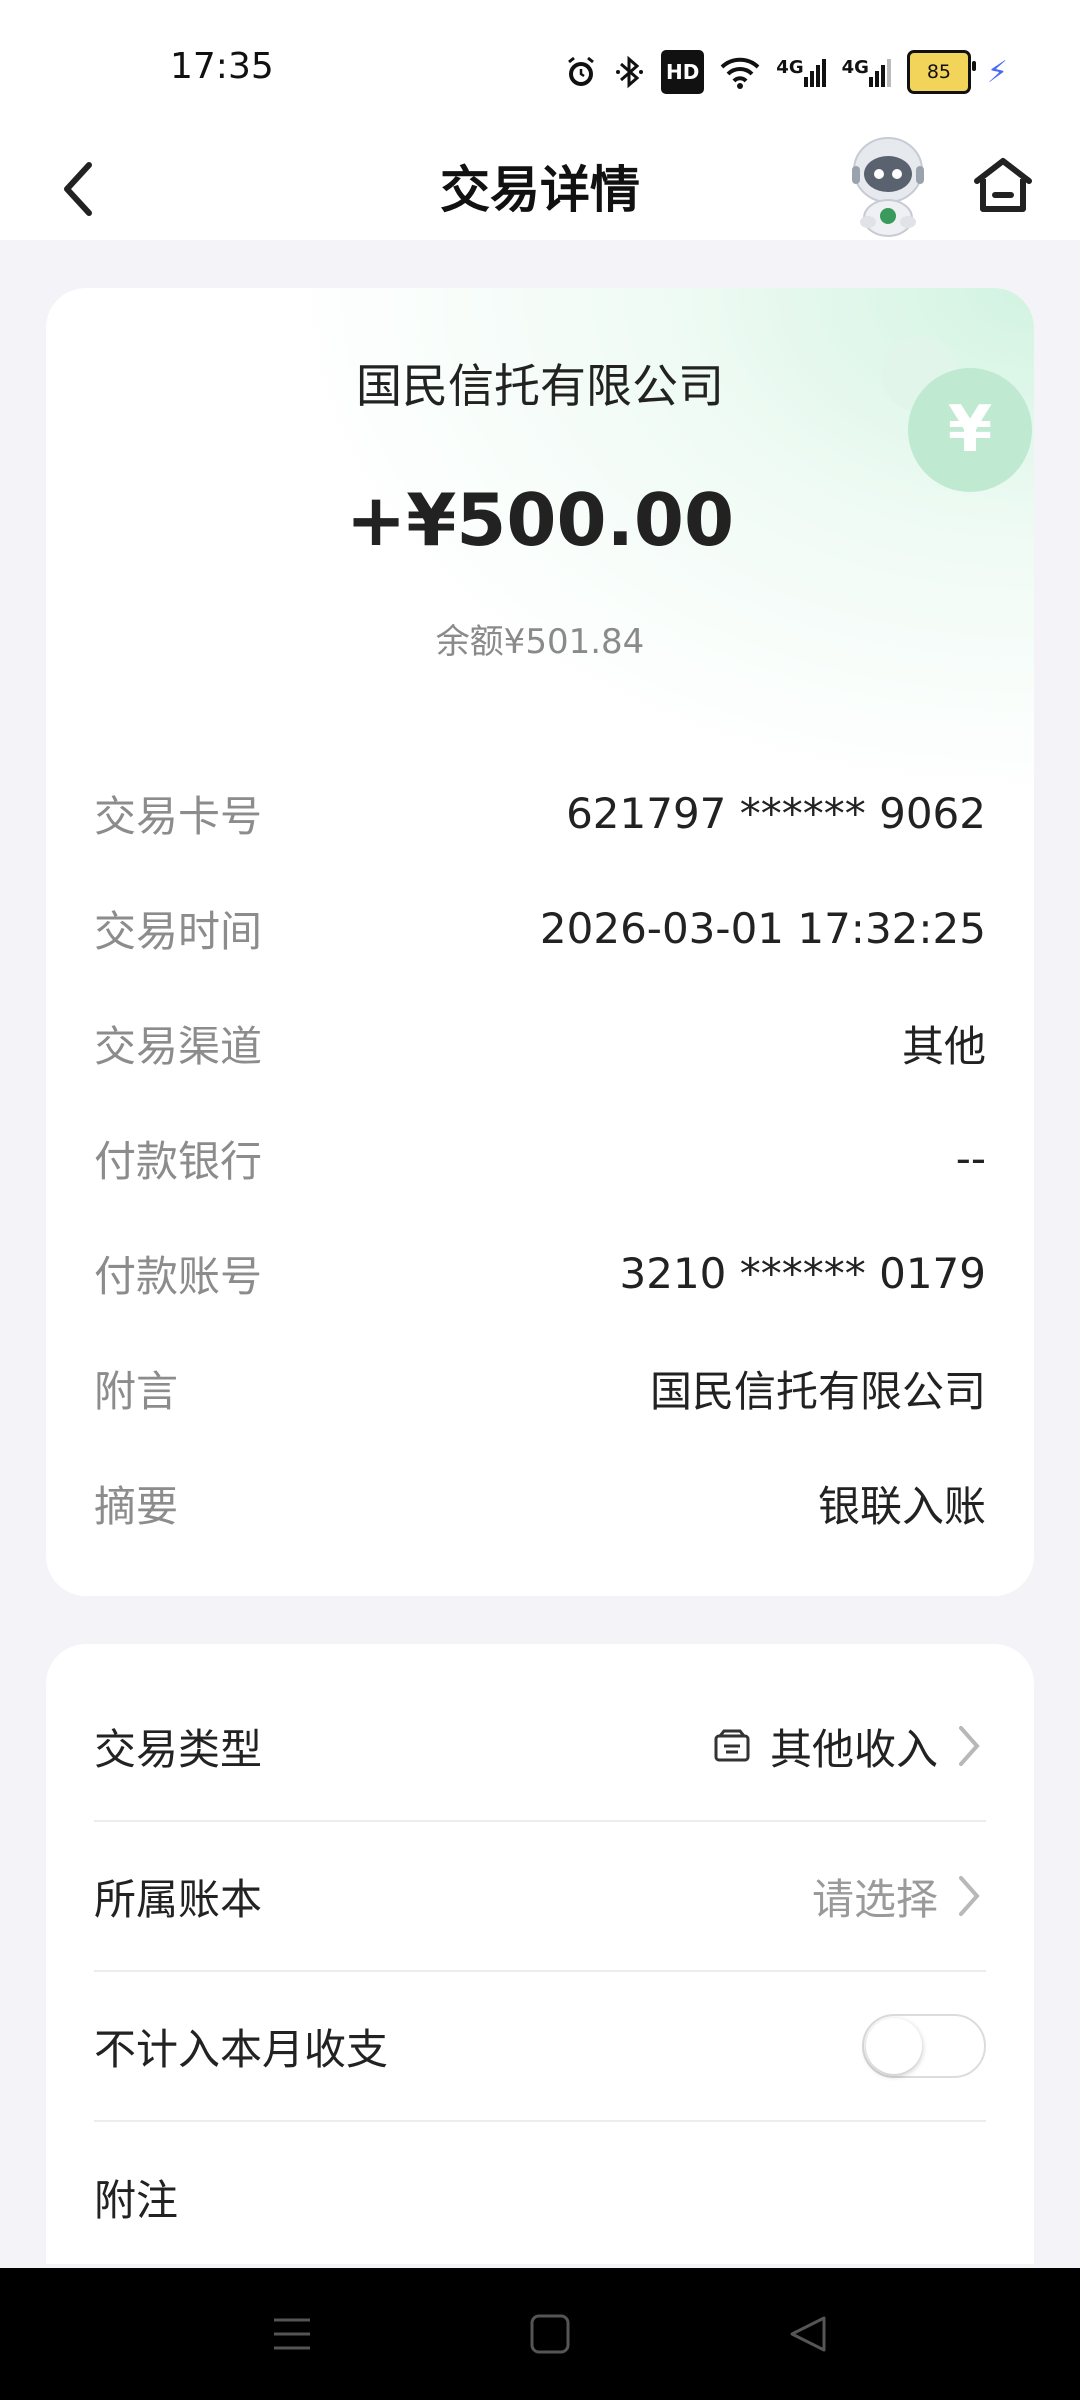 Image resolution: width=1080 pixels, height=2400 pixels. I want to click on signal-4g-icon-2: 4G, so click(866, 72).